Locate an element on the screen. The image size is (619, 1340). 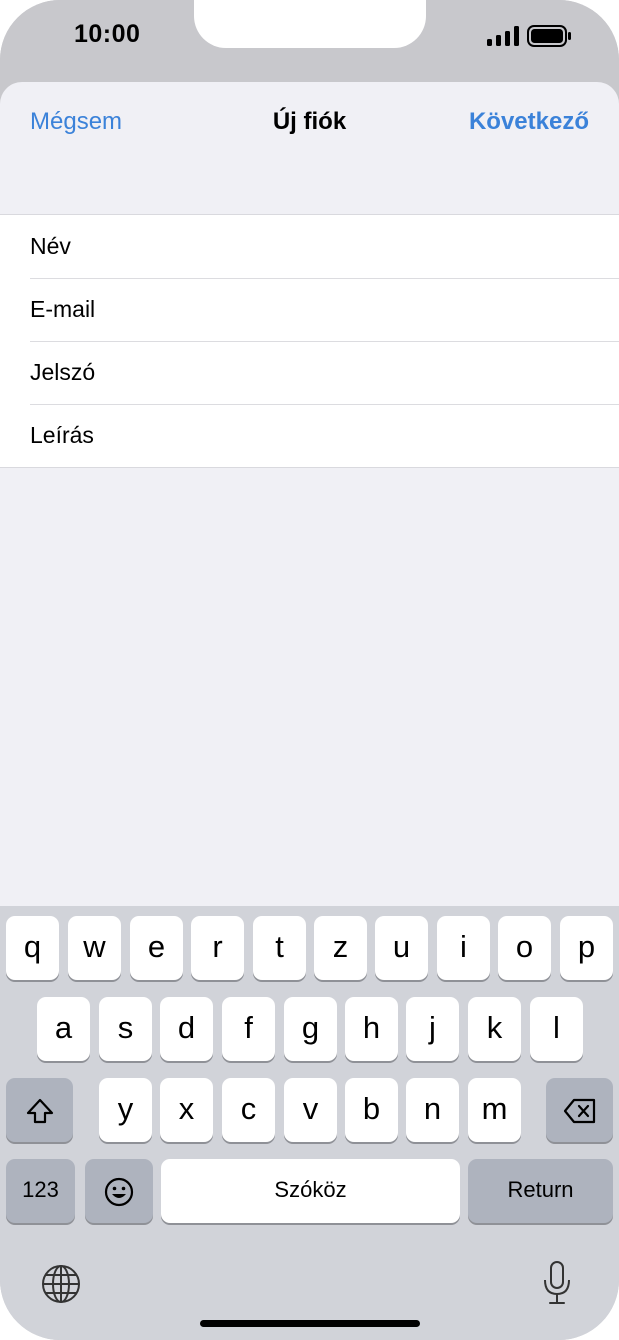
key-v: v is located at coordinates (310, 1110).